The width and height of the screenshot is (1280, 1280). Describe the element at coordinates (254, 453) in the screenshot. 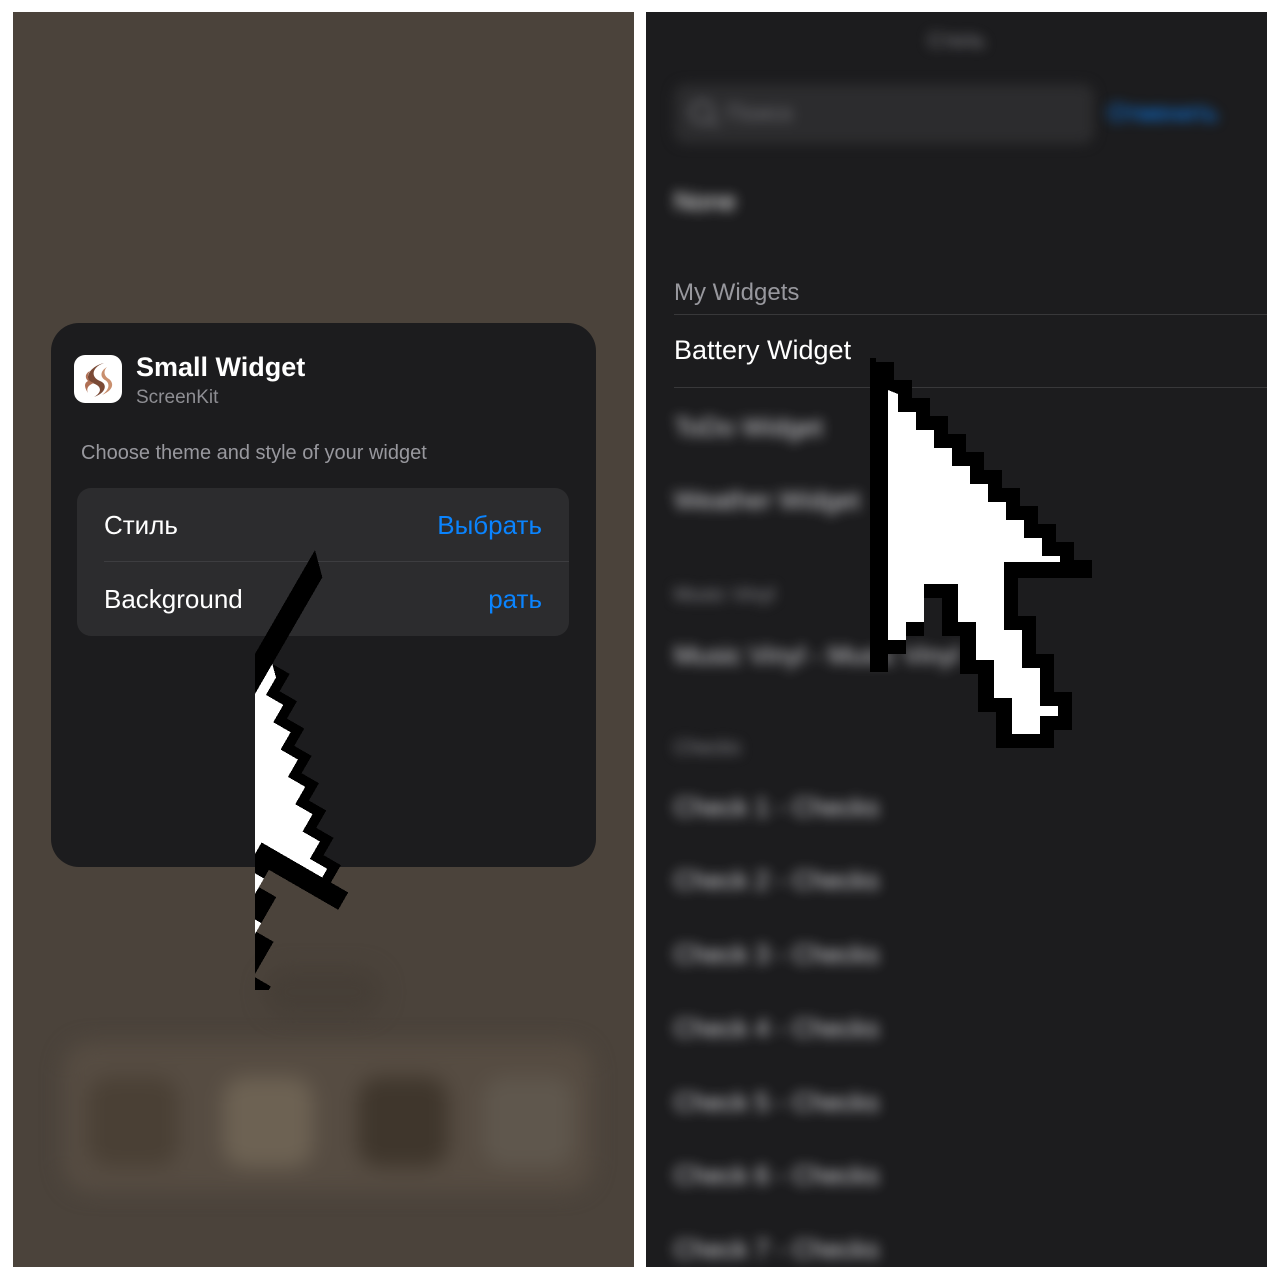

I see `widget-description: Choose theme and style of your widget` at that location.